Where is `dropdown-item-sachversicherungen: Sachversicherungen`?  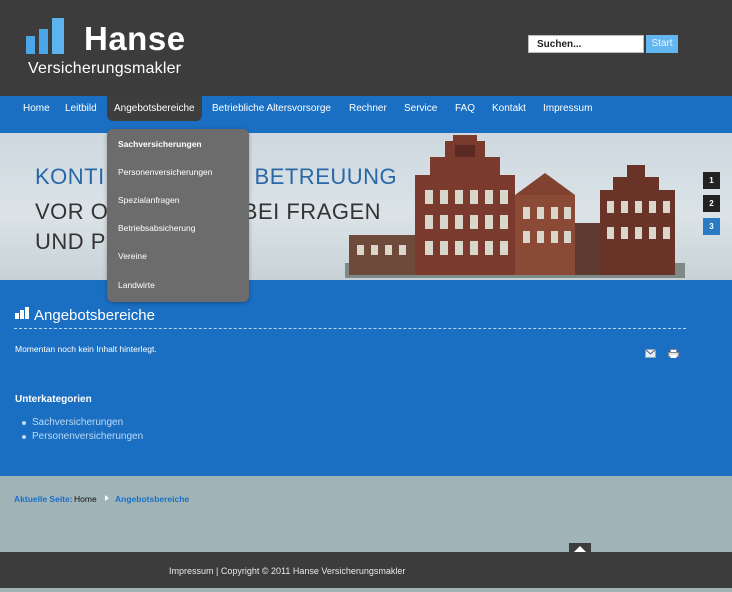 dropdown-item-sachversicherungen: Sachversicherungen is located at coordinates (160, 144).